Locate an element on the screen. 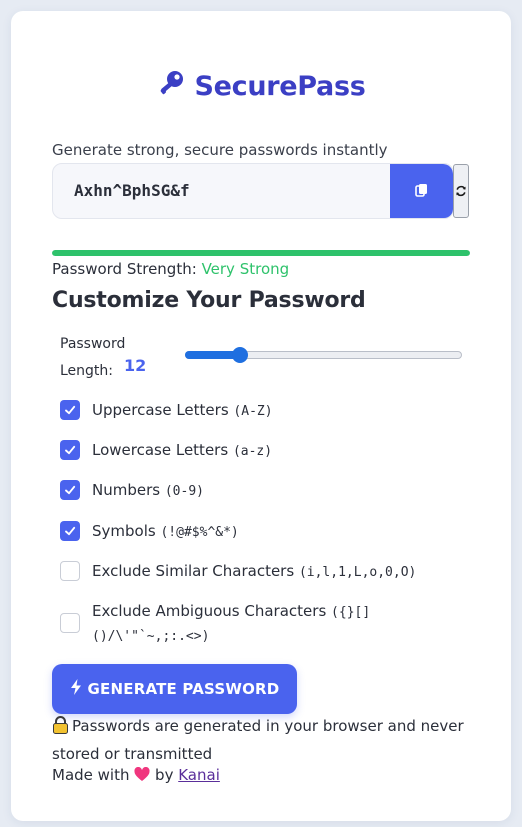 The image size is (522, 827). bolt-icon is located at coordinates (76, 689).